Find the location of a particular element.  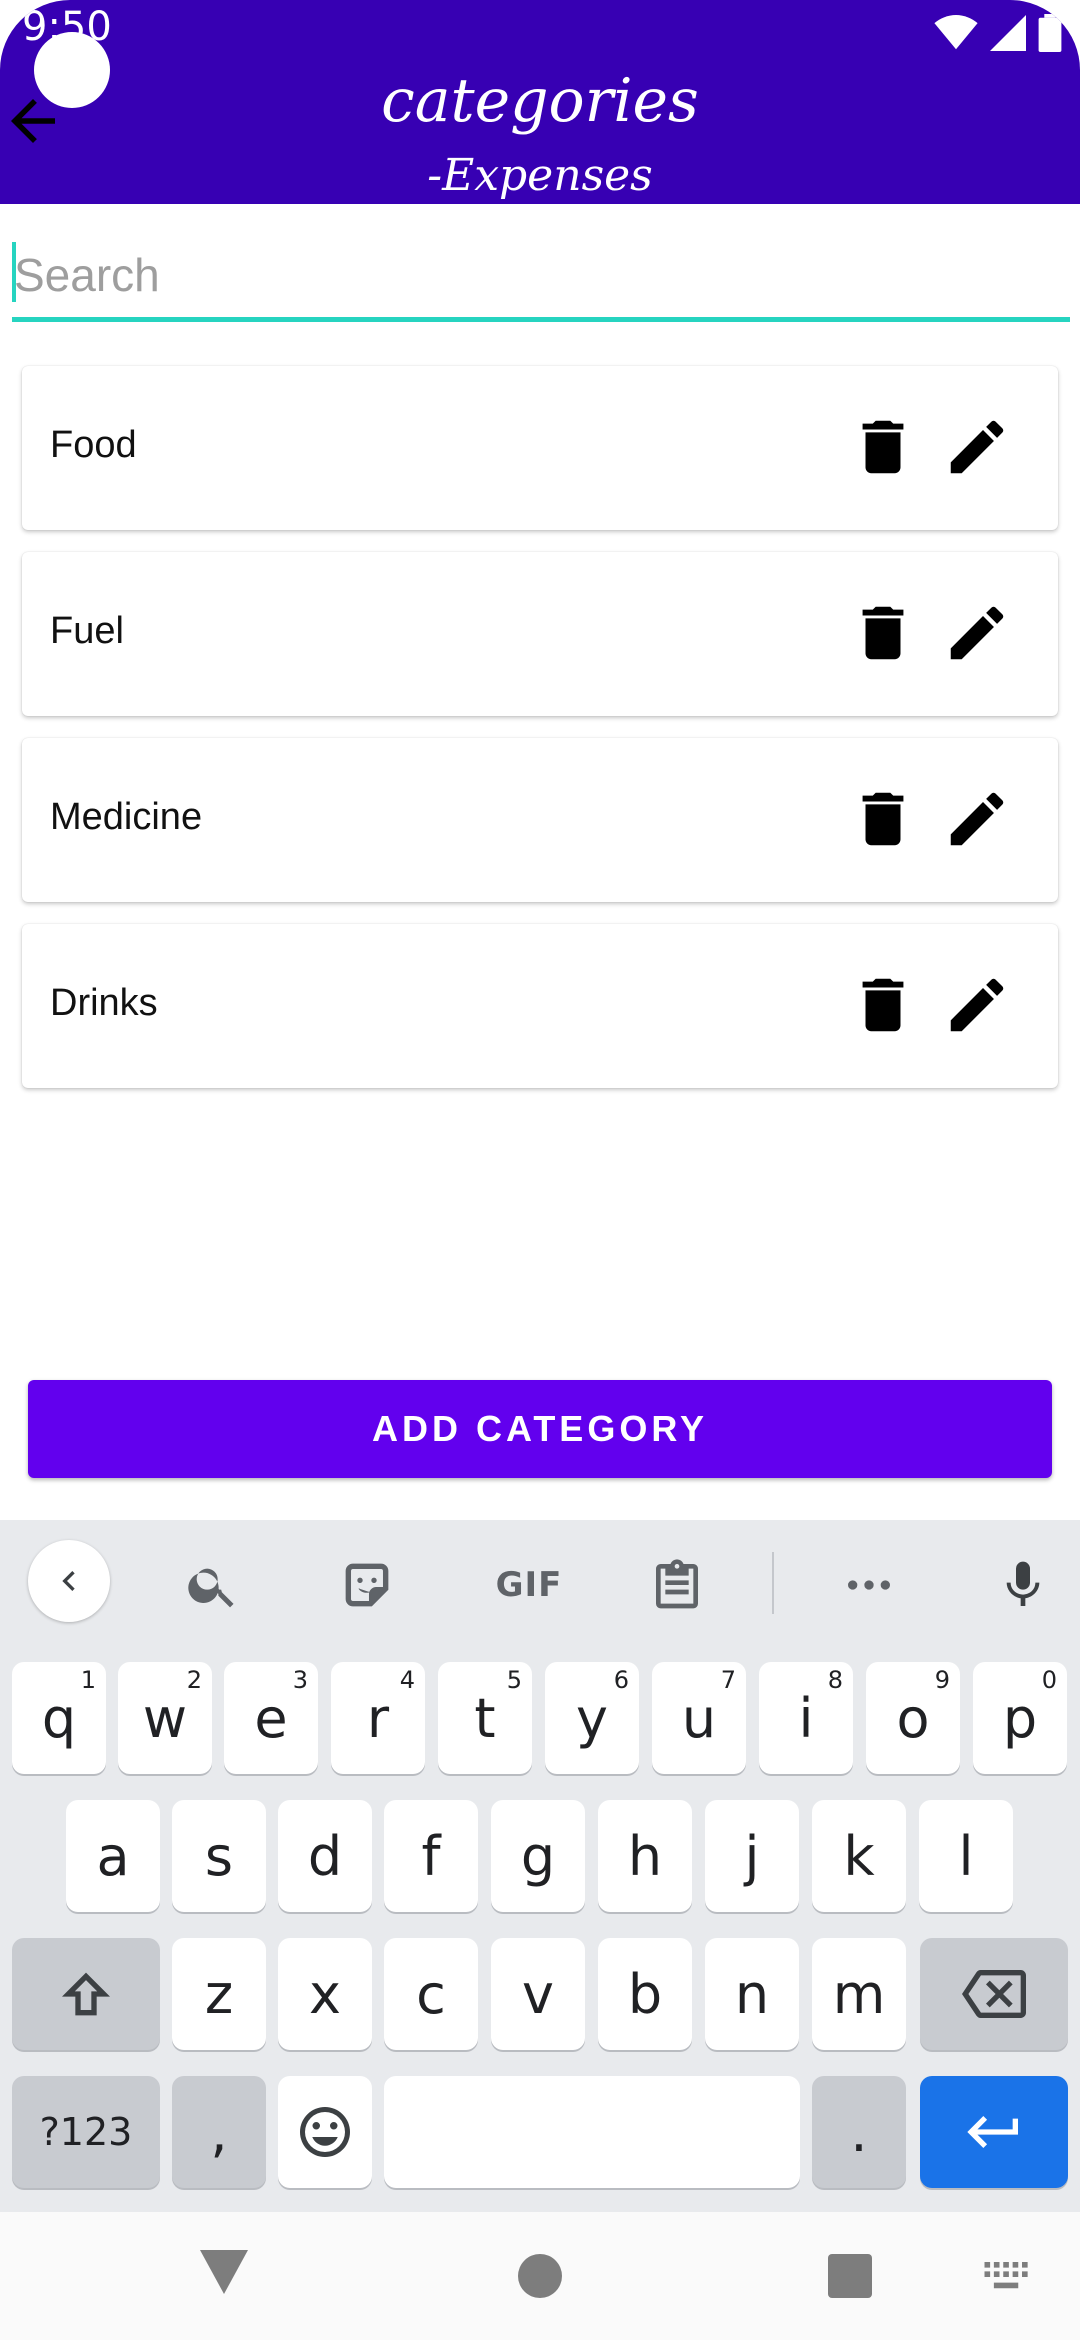

nav-home-circle-icon is located at coordinates (540, 2276).